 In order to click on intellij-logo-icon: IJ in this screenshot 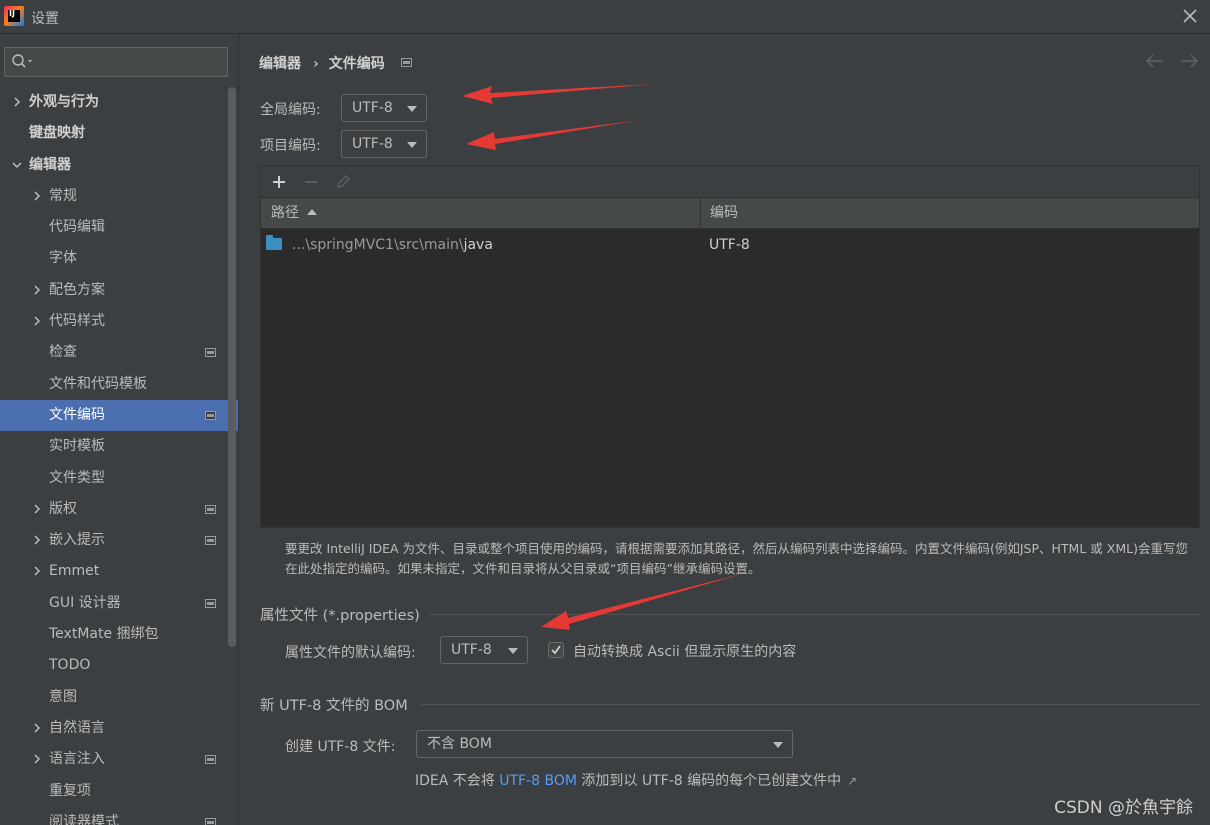, I will do `click(14, 16)`.